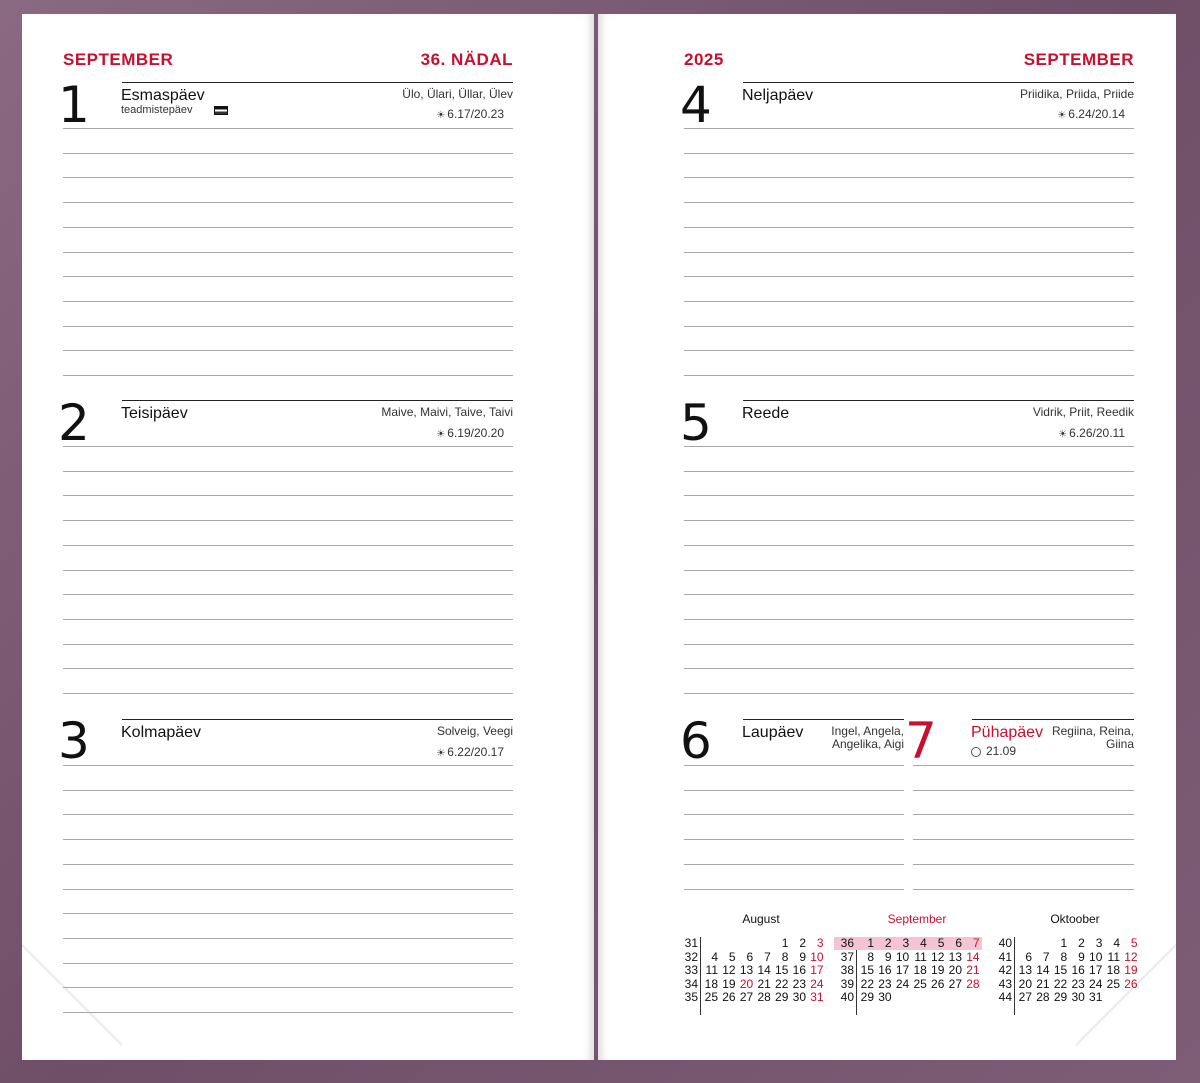 This screenshot has width=1200, height=1083. I want to click on week-number: 39, so click(847, 983).